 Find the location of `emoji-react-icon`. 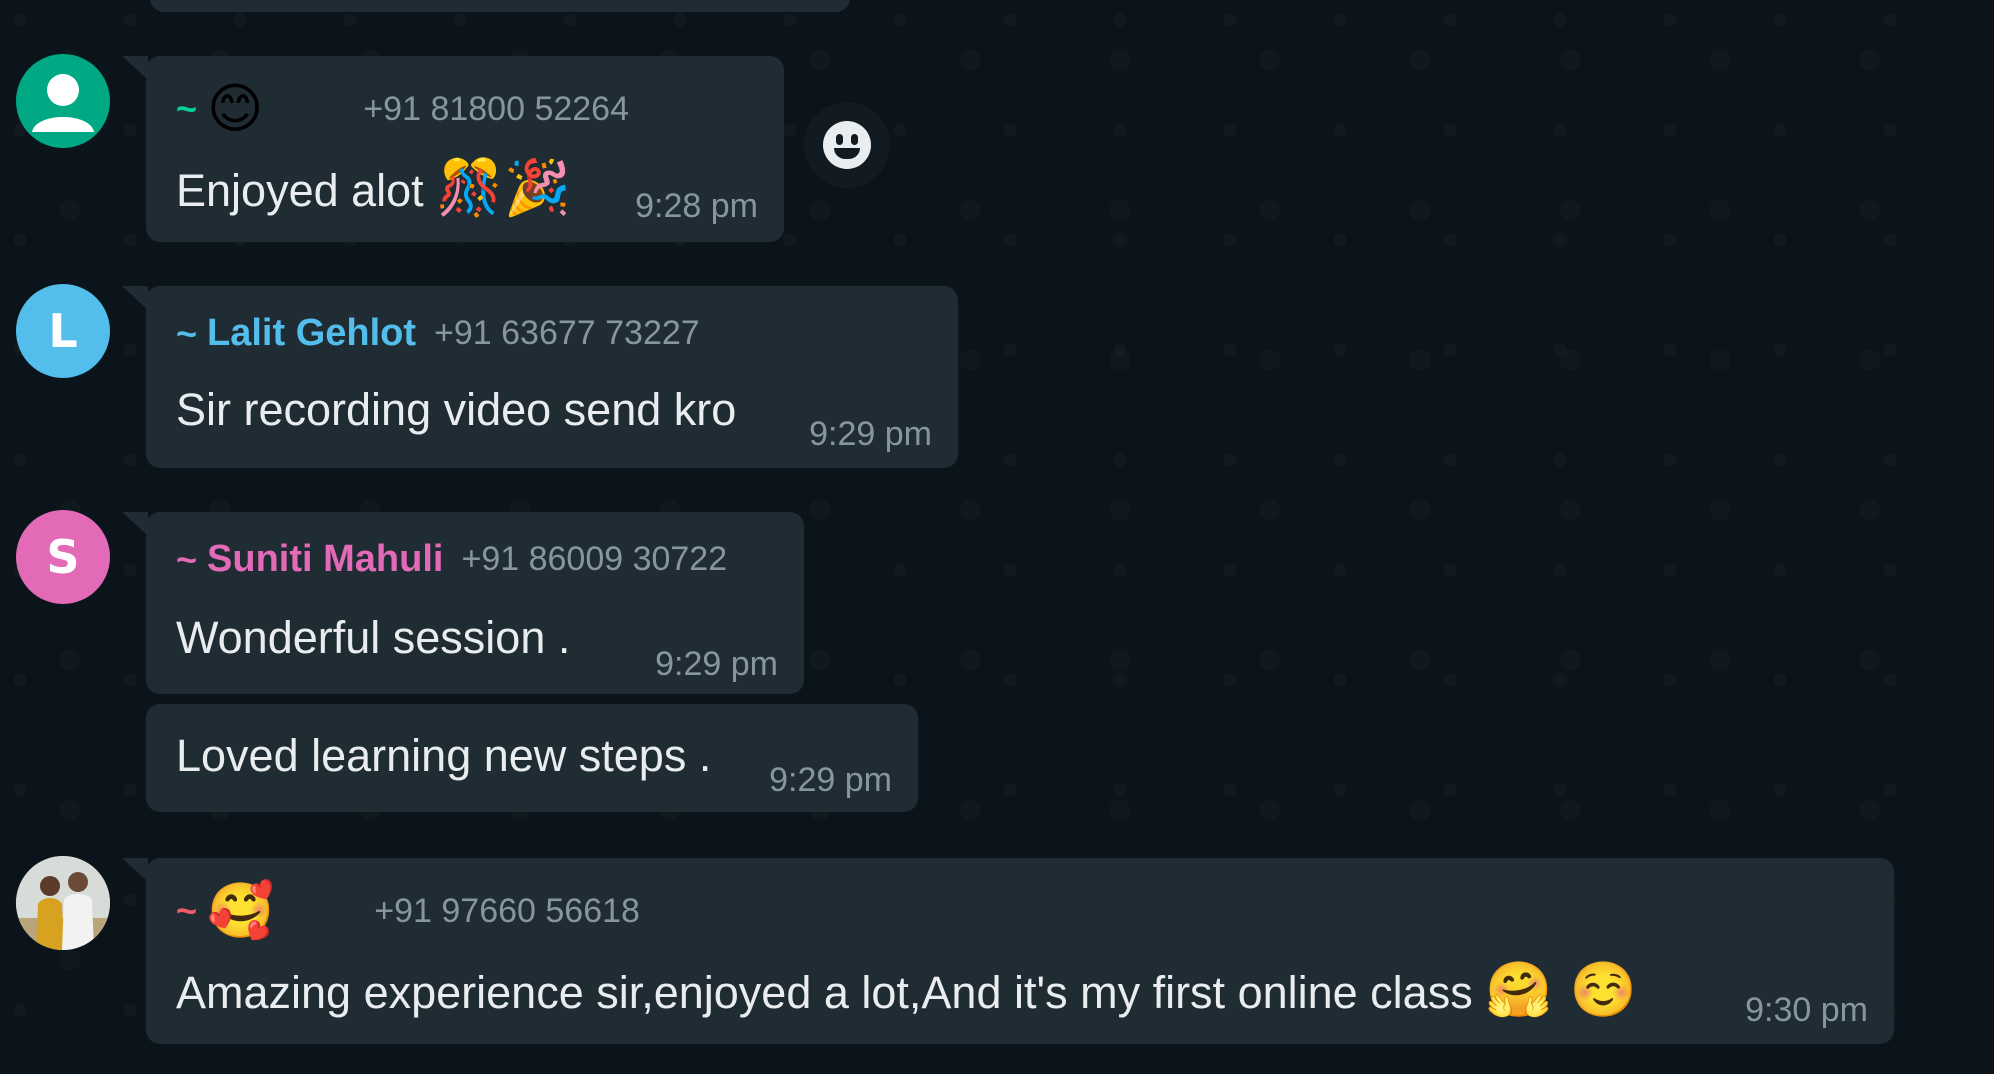

emoji-react-icon is located at coordinates (847, 145).